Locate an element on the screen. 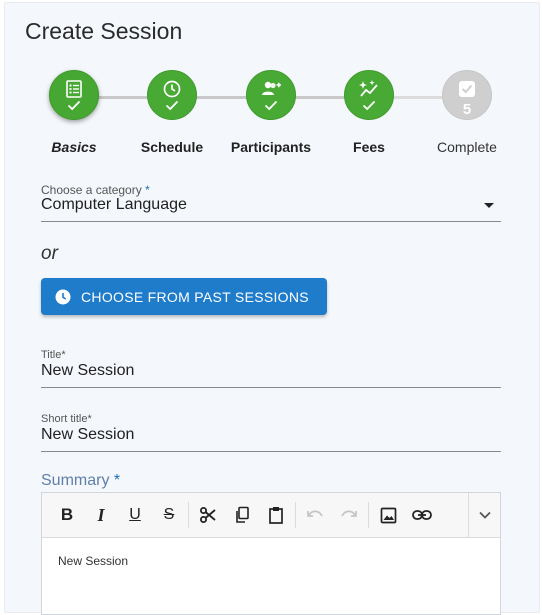 The width and height of the screenshot is (542, 615). category-label-text: Choose a category is located at coordinates (91, 190).